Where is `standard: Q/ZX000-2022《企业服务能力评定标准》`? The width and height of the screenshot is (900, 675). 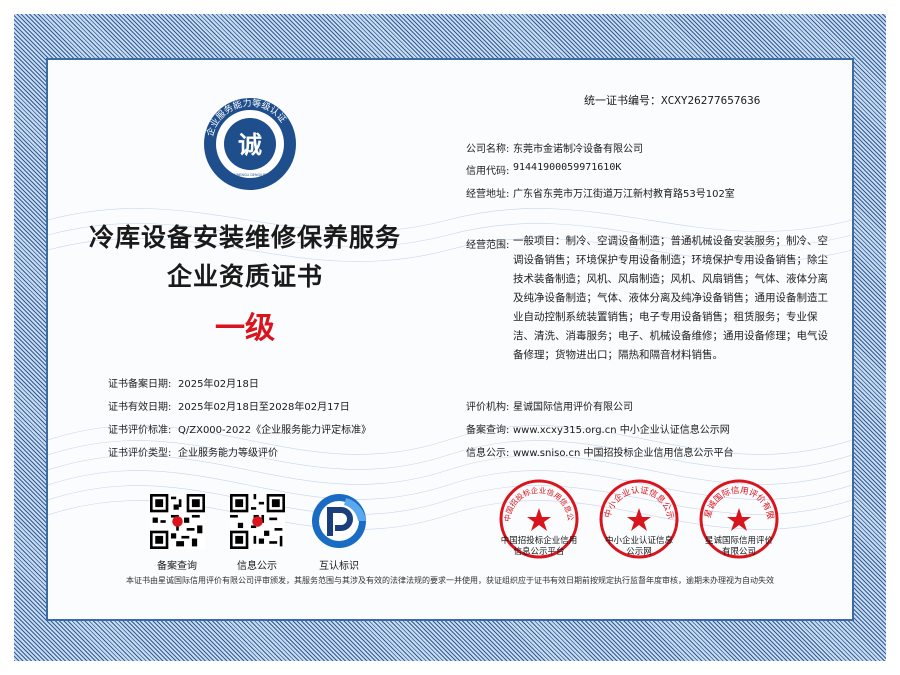
standard: Q/ZX000-2022《企业服务能力评定标准》 is located at coordinates (275, 430).